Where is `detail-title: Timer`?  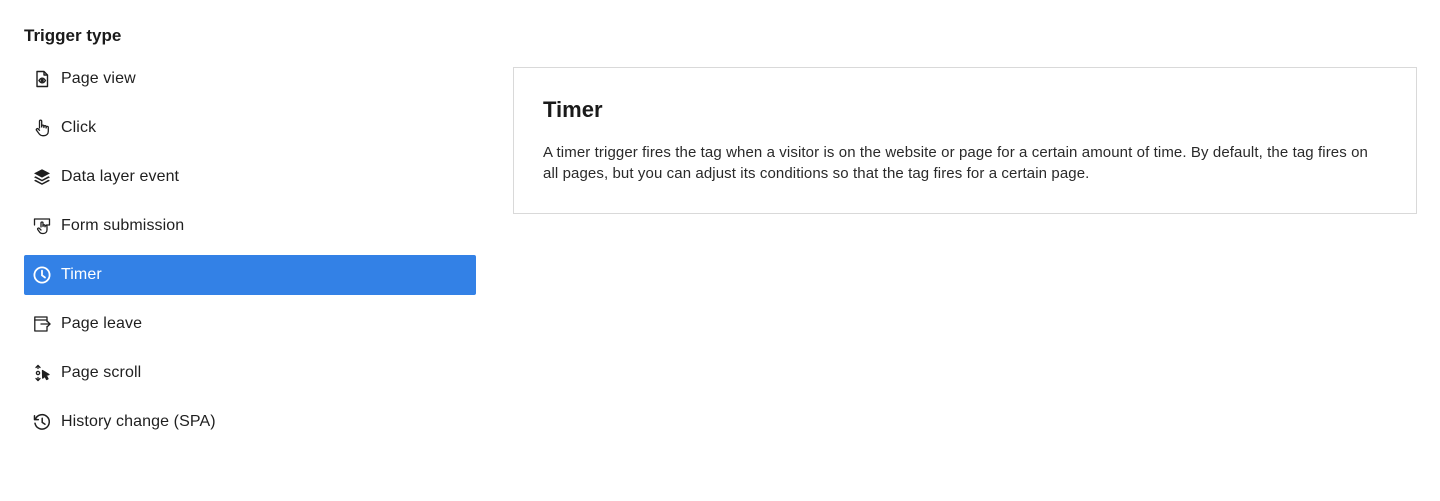
detail-title: Timer is located at coordinates (573, 109).